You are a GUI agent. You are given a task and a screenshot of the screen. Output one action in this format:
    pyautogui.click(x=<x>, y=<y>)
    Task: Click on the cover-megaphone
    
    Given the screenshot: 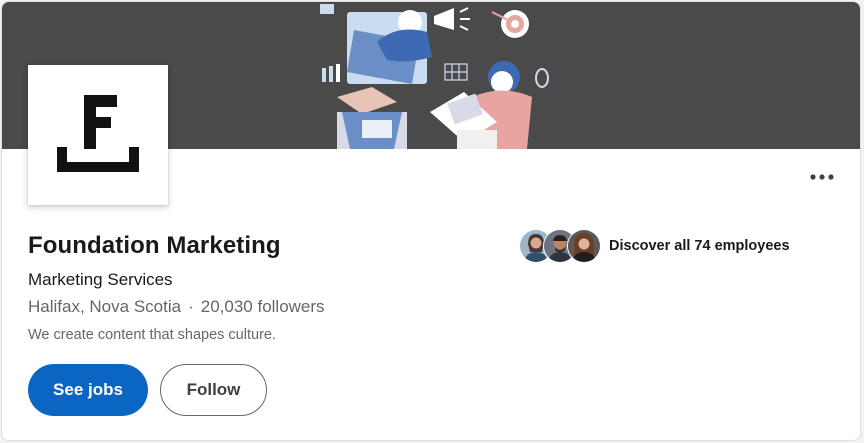 What is the action you would take?
    pyautogui.click(x=452, y=19)
    